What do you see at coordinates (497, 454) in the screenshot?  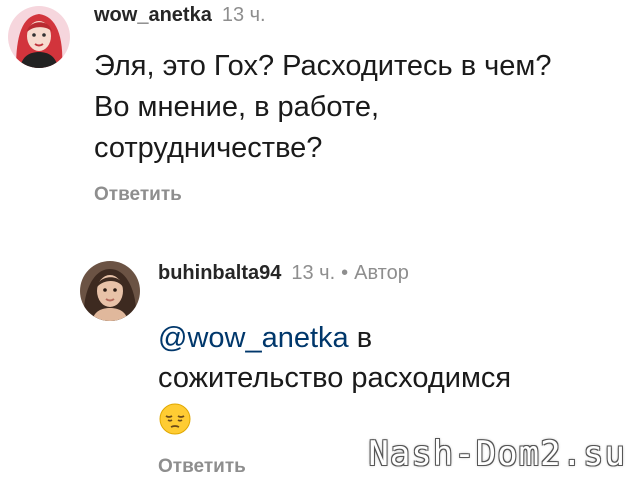 I see `watermark: Nash-Dom2.su` at bounding box center [497, 454].